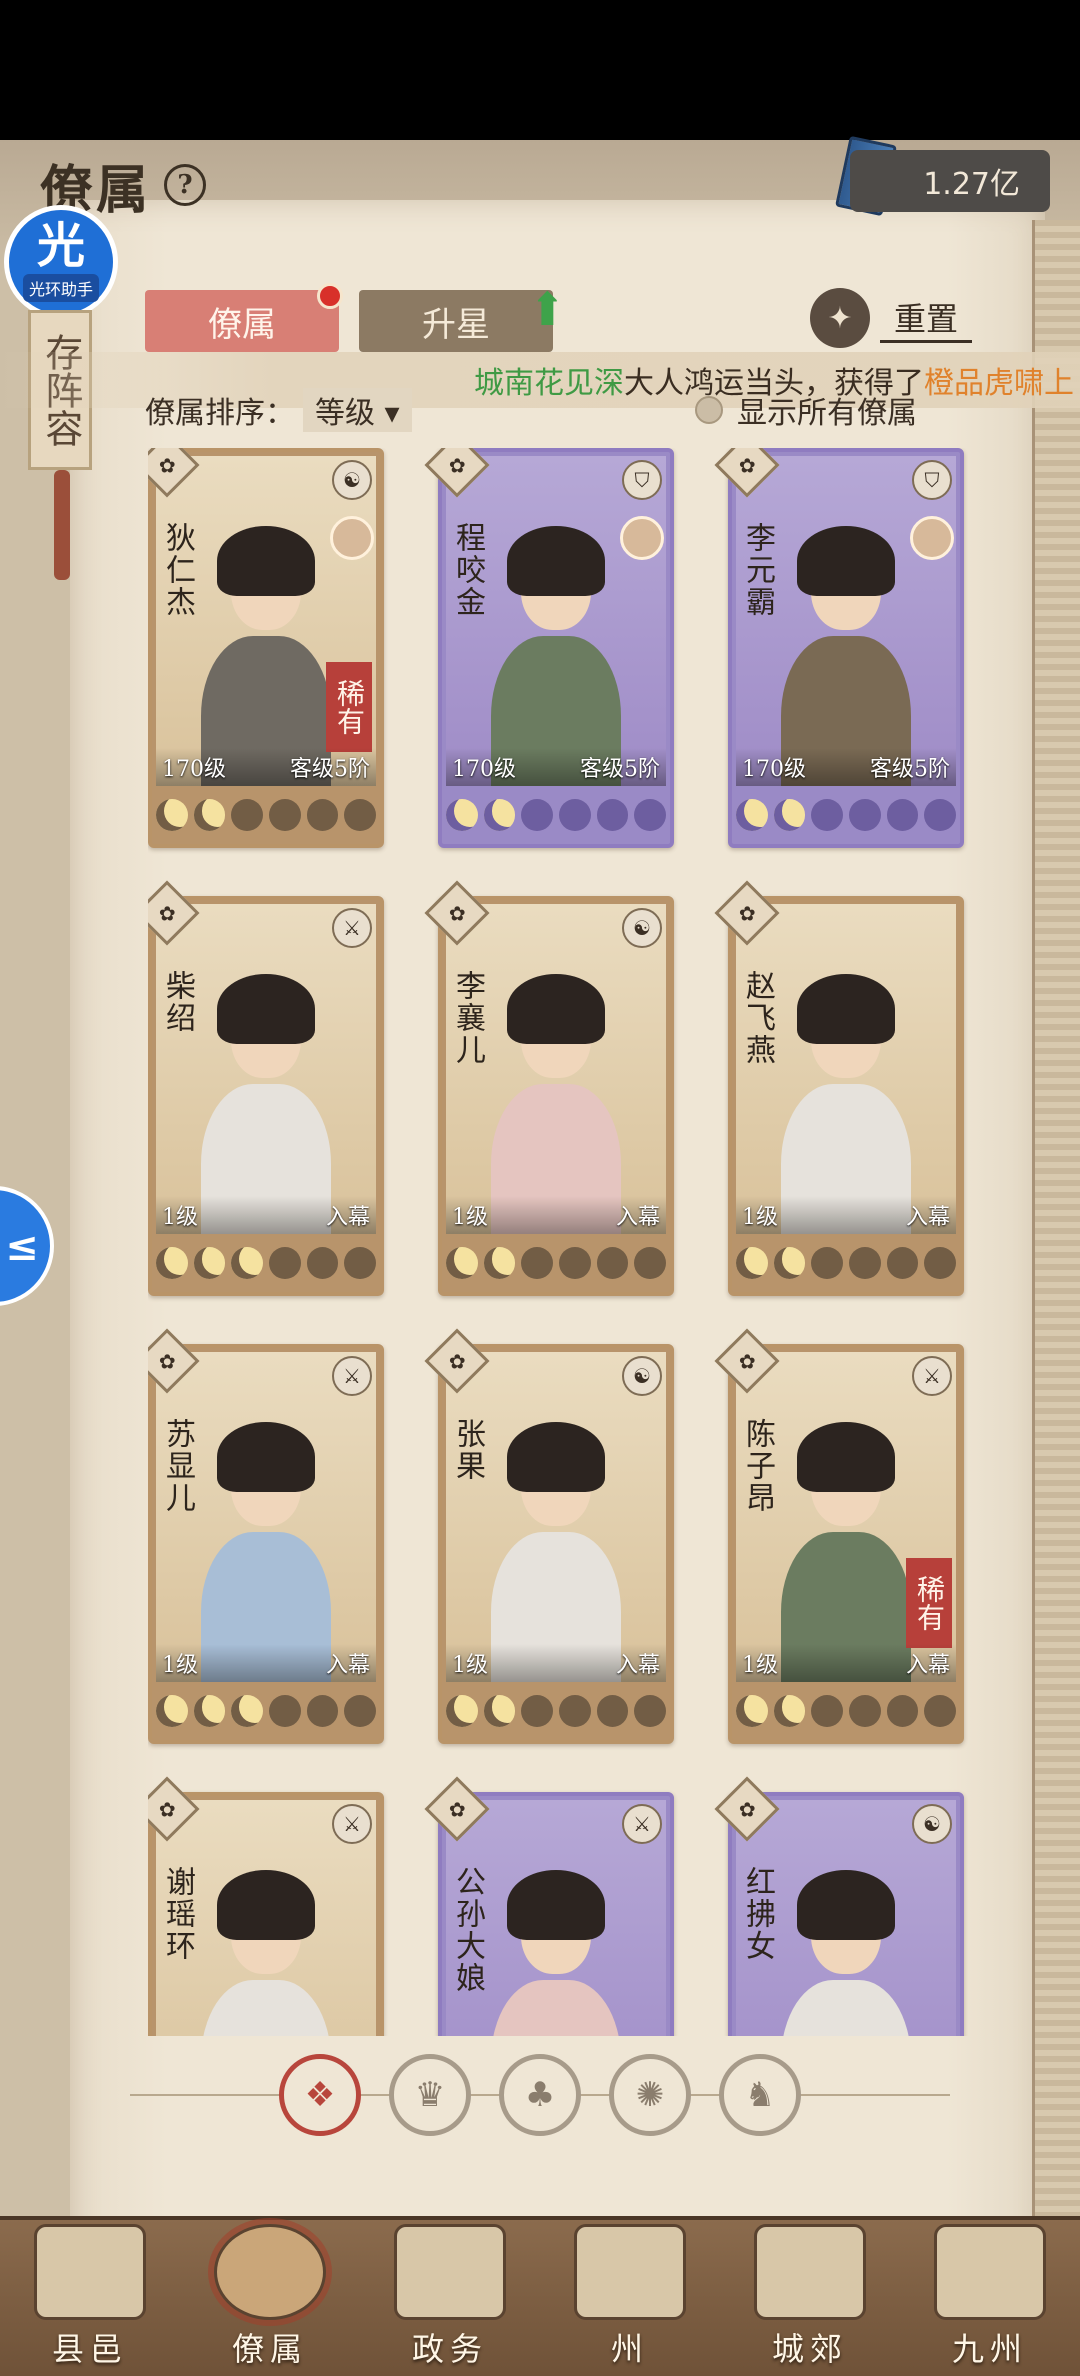 The height and width of the screenshot is (2376, 1080). What do you see at coordinates (22, 1246) in the screenshot?
I see `floating-assist-glyph: ≤` at bounding box center [22, 1246].